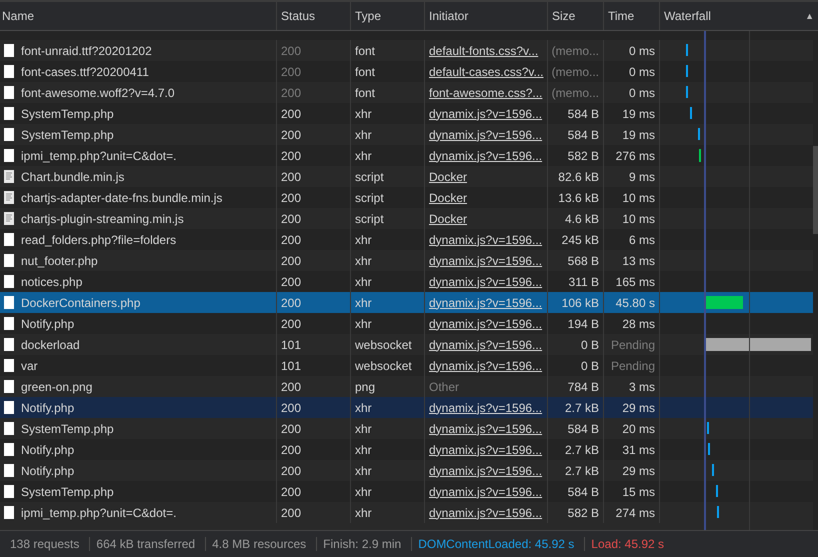  I want to click on table-row: nut_footer.php 200 xhr dynamix.js?v=1596... 568 B 13 ms, so click(406, 260).